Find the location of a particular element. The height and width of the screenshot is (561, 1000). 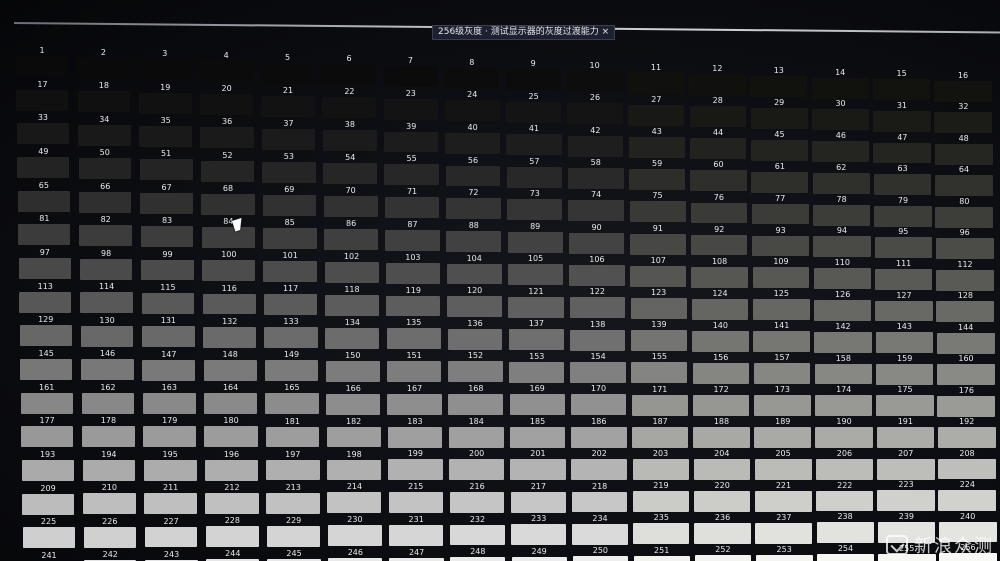

gray-level-label: 194 is located at coordinates (109, 454).